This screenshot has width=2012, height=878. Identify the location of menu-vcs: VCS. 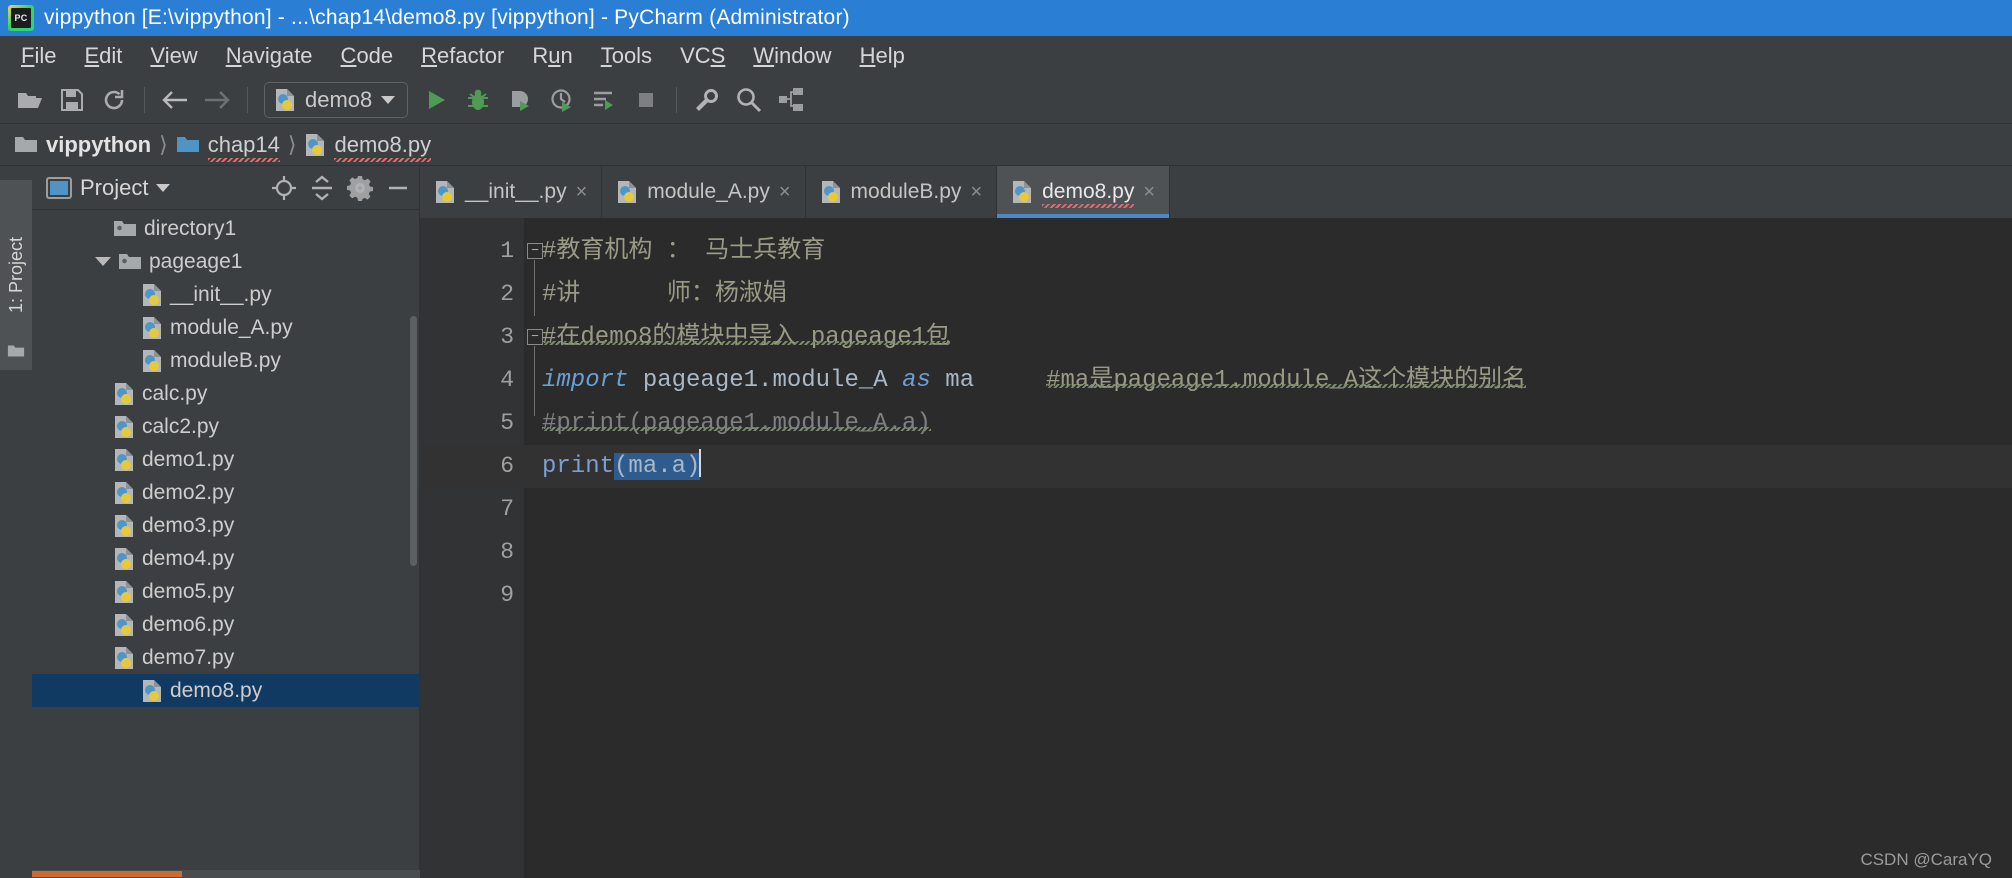
(702, 56).